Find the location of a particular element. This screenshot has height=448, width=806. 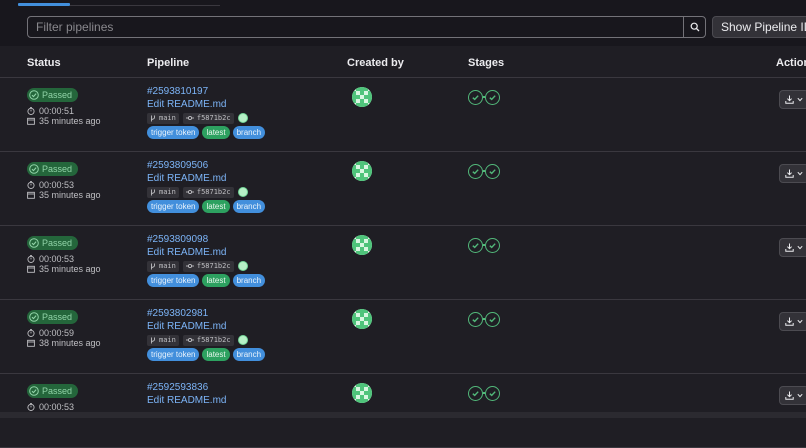

search-button is located at coordinates (694, 27).